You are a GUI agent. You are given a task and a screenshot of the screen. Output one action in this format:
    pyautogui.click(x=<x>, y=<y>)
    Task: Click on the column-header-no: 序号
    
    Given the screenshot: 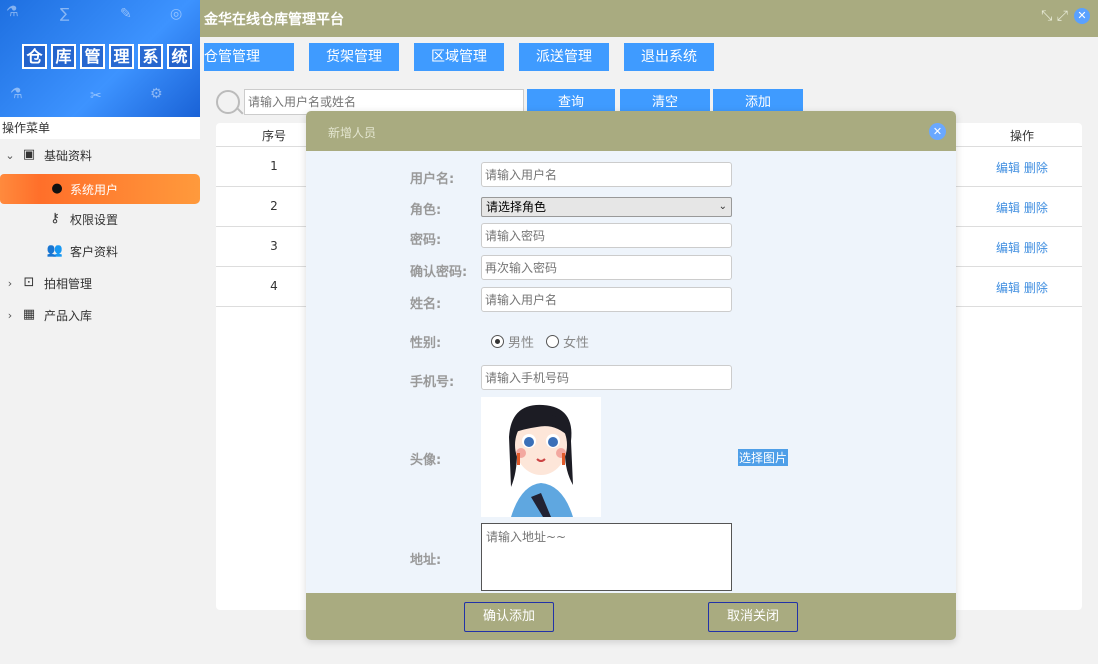 What is the action you would take?
    pyautogui.click(x=273, y=136)
    